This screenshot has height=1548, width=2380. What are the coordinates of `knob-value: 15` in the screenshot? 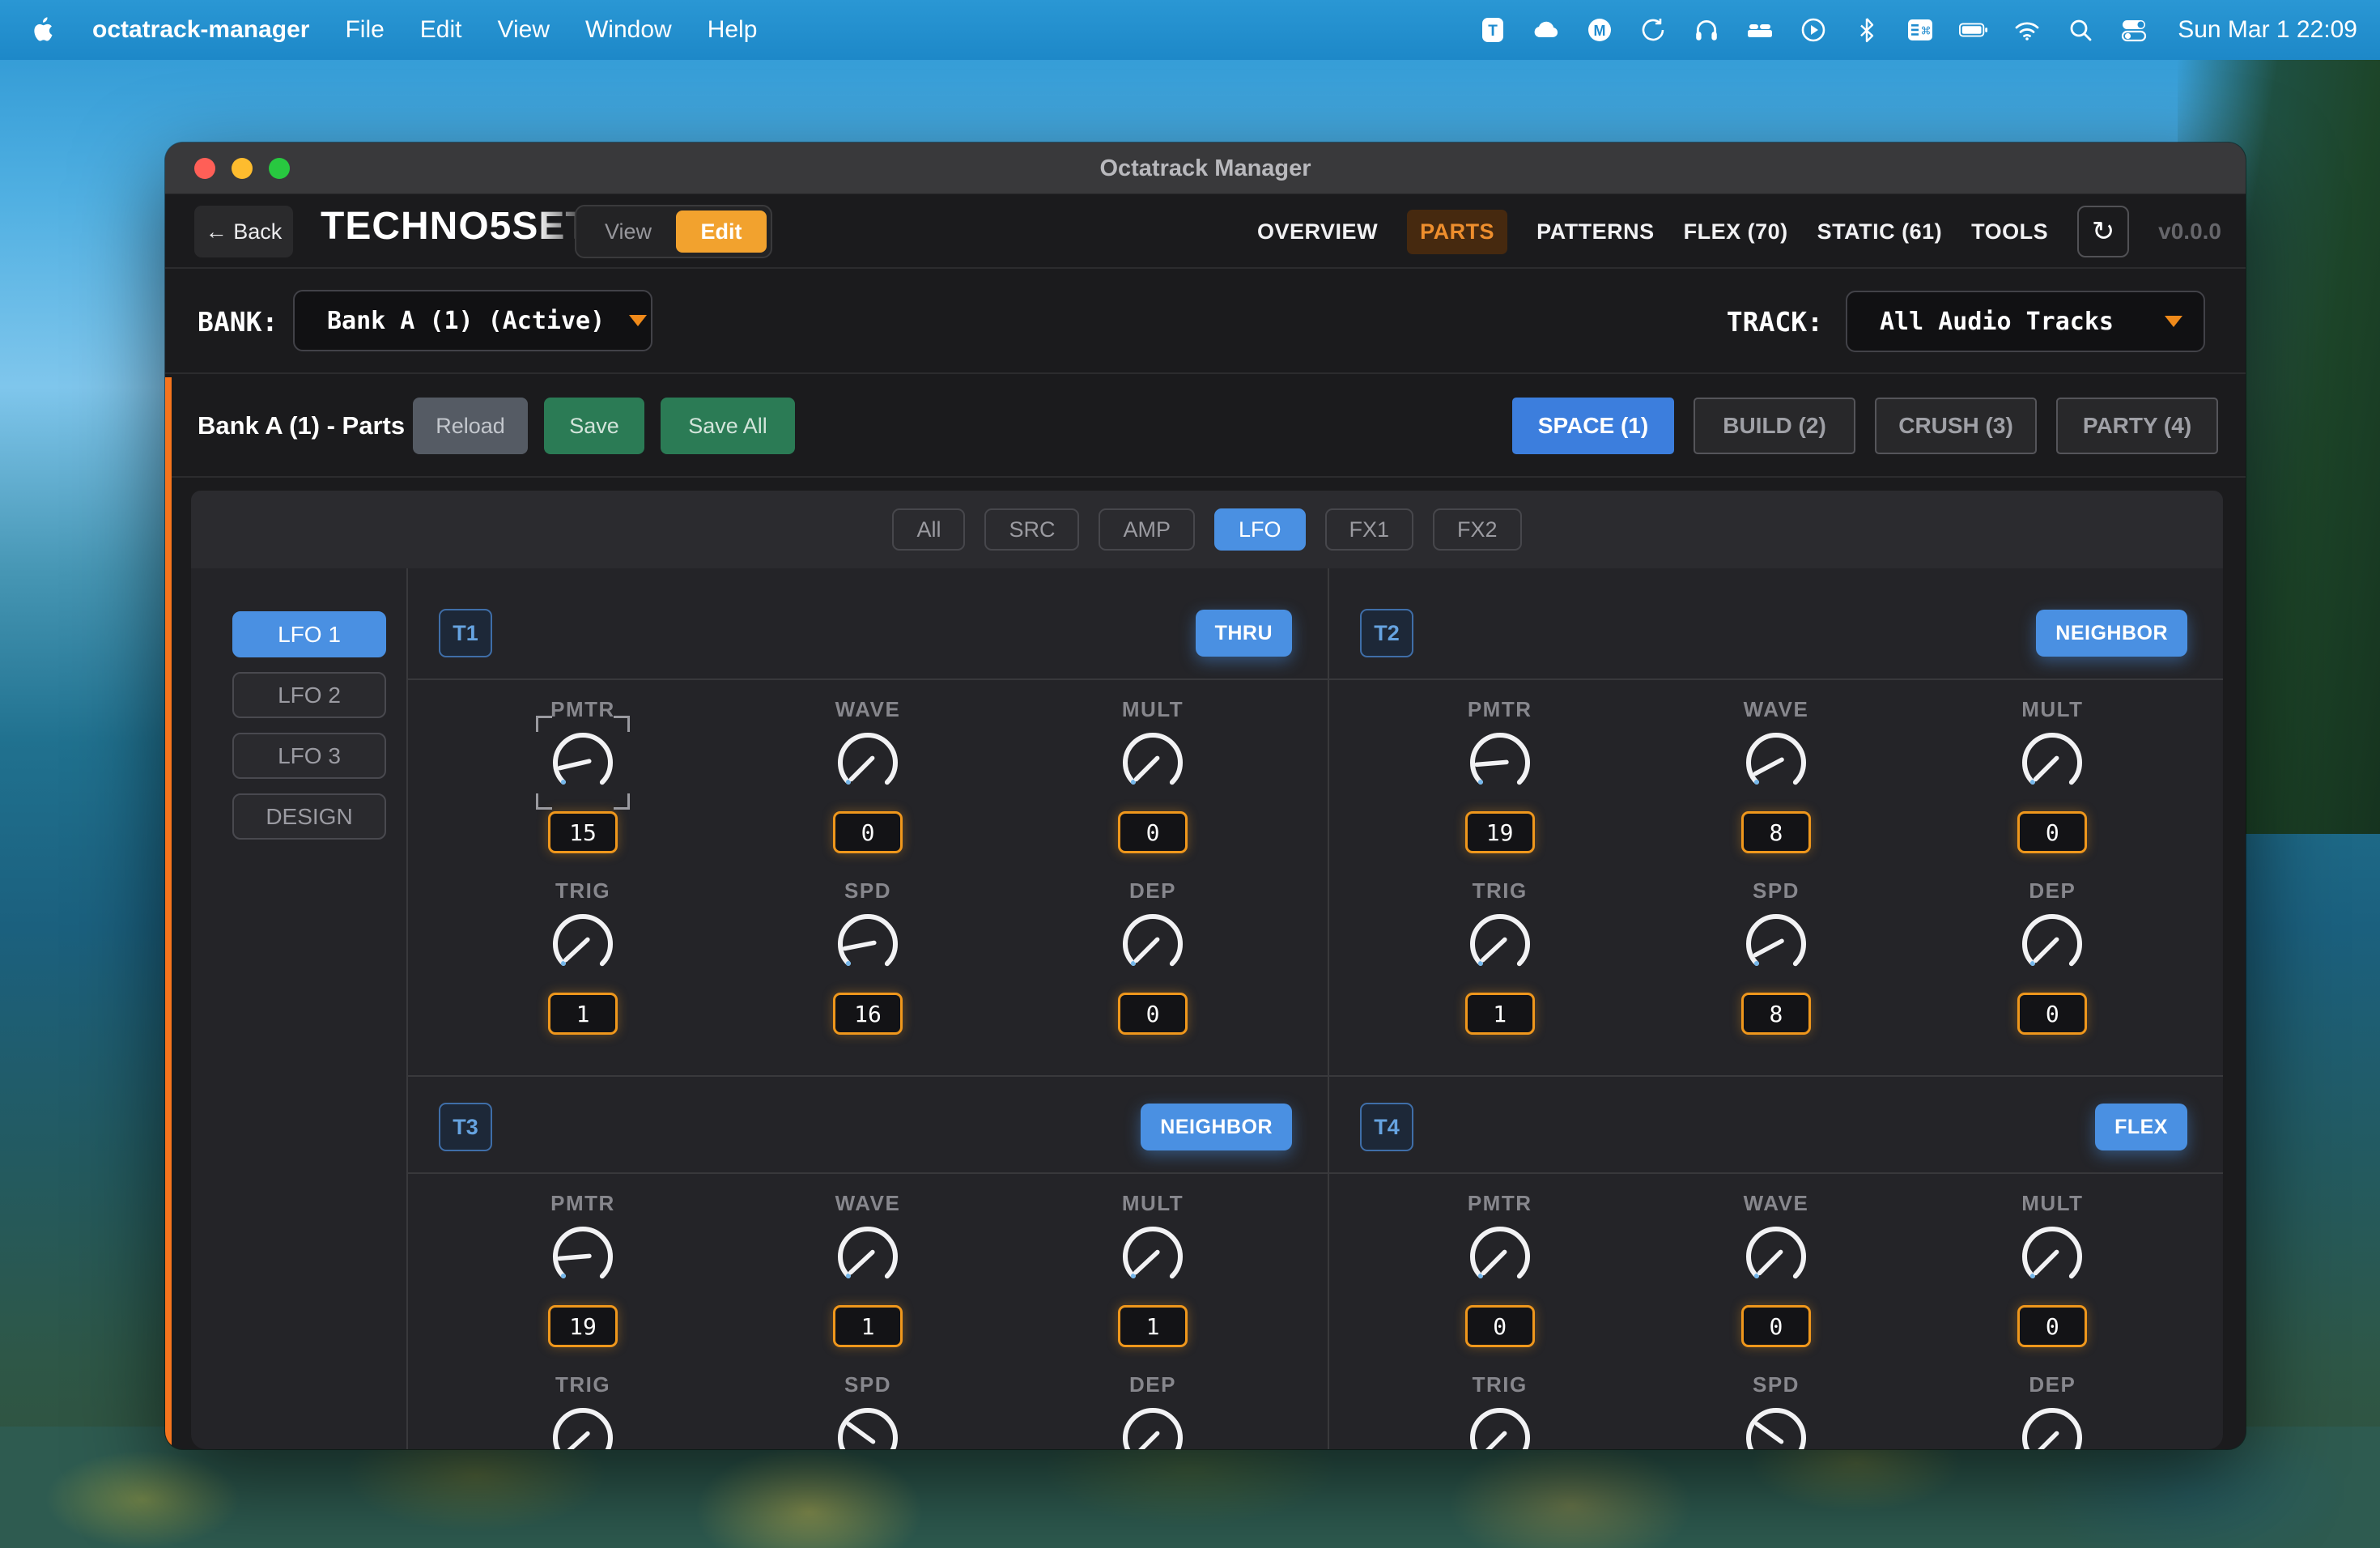 It's located at (583, 832).